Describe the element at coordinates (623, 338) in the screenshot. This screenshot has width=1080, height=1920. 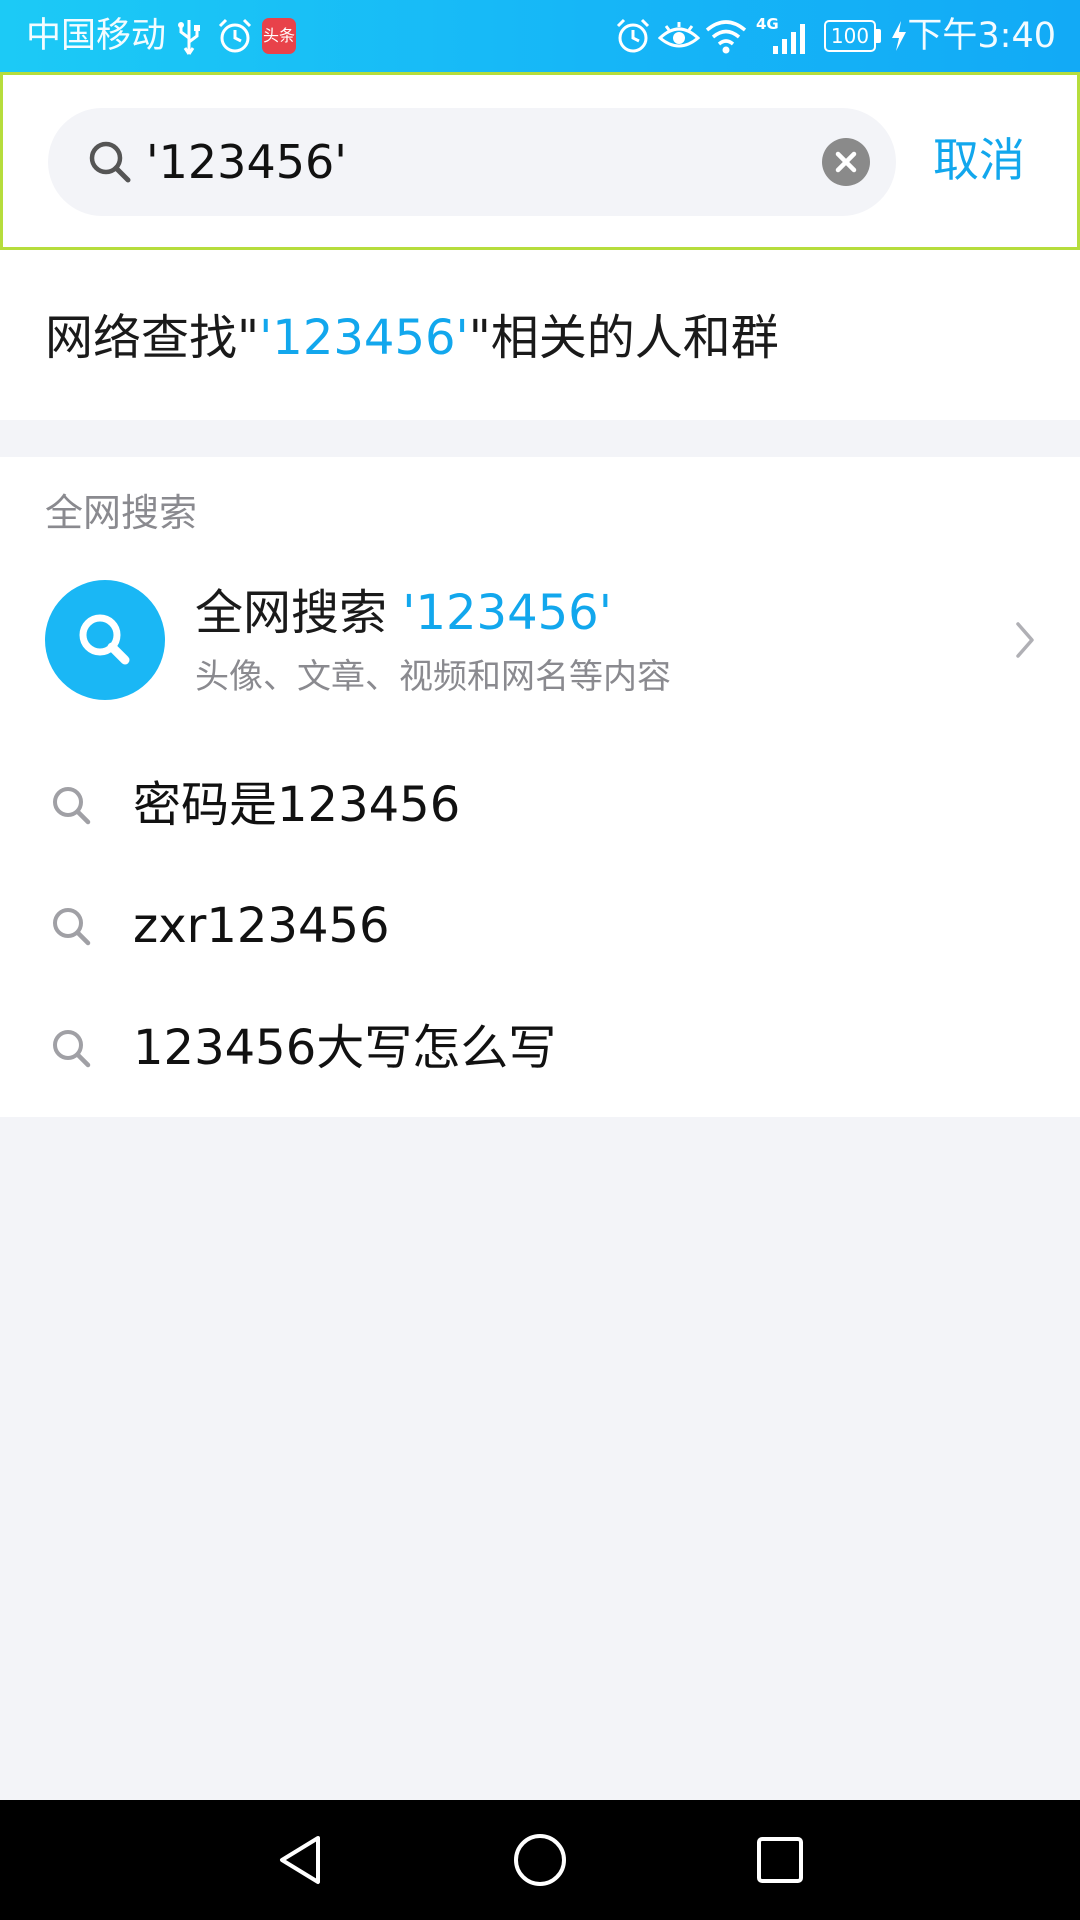
I see `network-find-suffix: "相关的人和群` at that location.